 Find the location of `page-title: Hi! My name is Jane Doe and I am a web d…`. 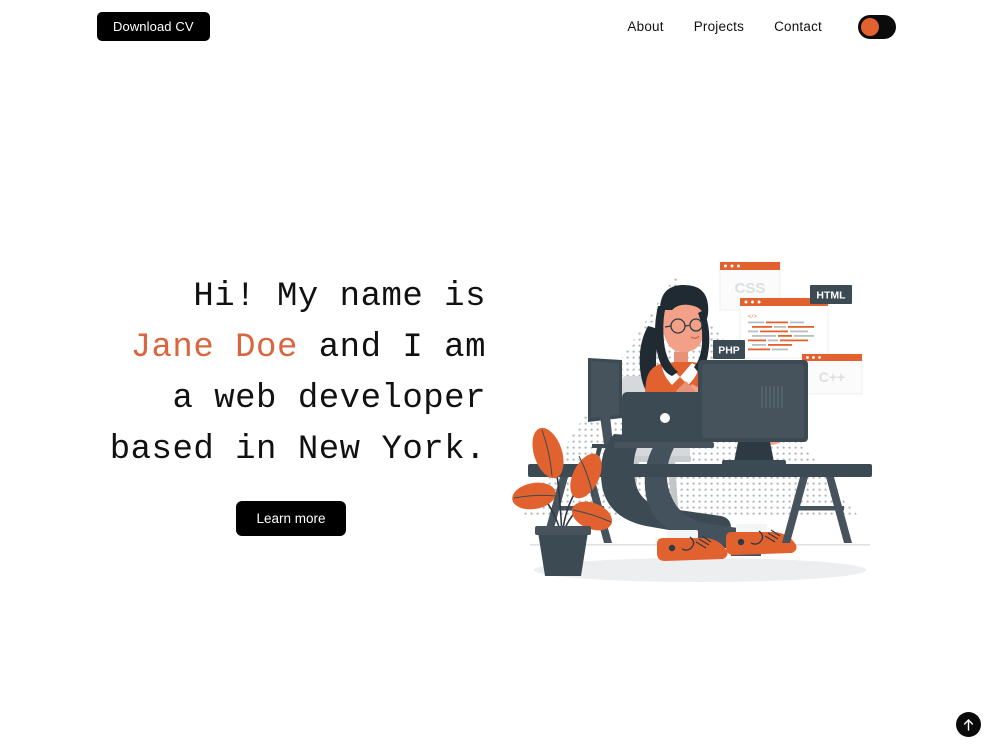

page-title: Hi! My name is Jane Doe and I am a web d… is located at coordinates (291, 374).